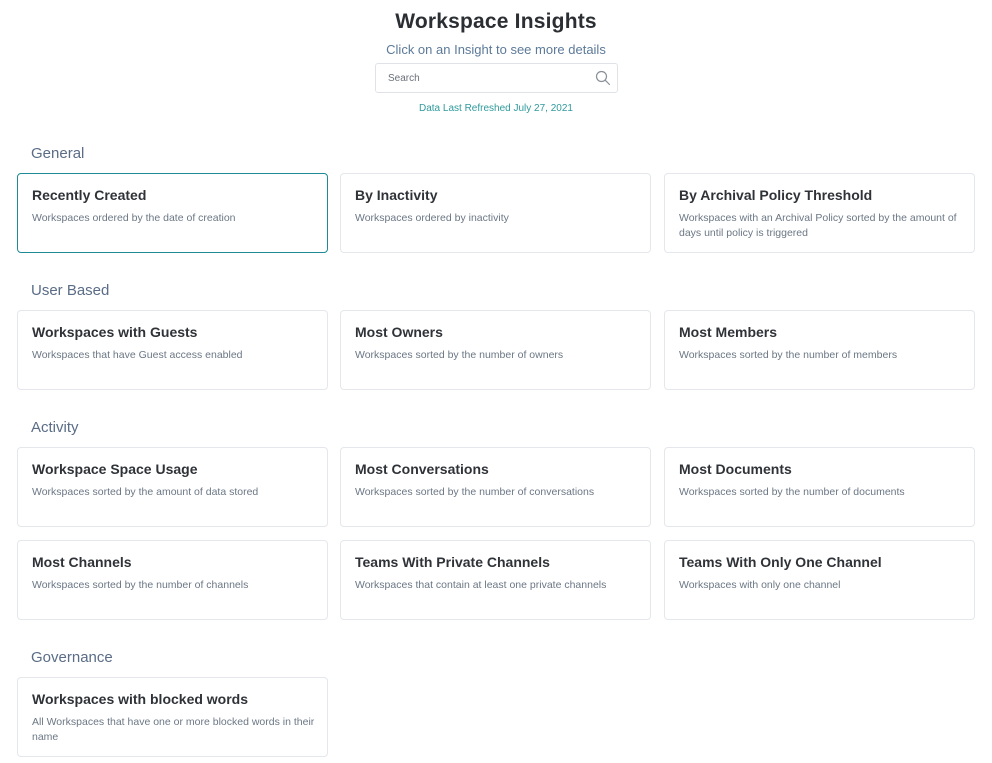 The image size is (992, 763). What do you see at coordinates (422, 469) in the screenshot?
I see `card-title: Most Conversations` at bounding box center [422, 469].